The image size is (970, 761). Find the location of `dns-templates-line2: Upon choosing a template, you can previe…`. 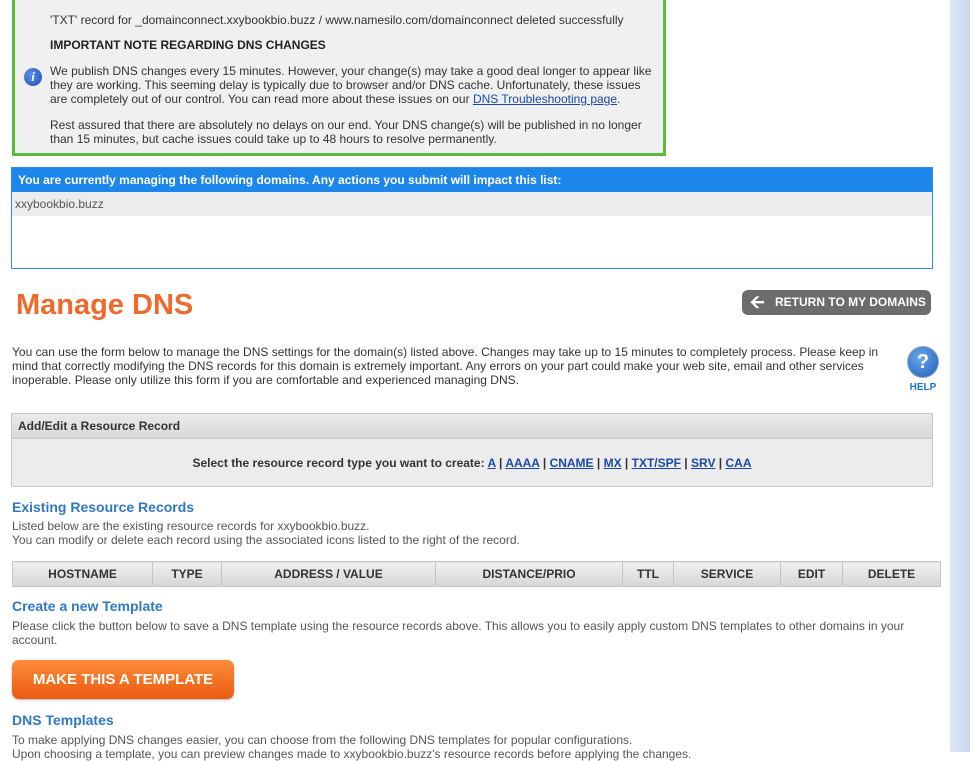

dns-templates-line2: Upon choosing a template, you can previe… is located at coordinates (352, 754).